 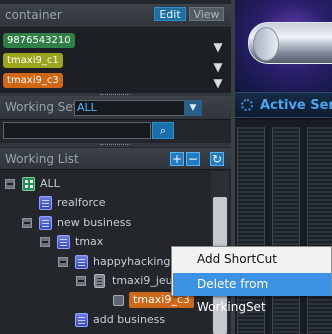 I want to click on container-tag-list: 9876543210 tmaxi9_c1 tmaxi9_c3 ▼ ▼ ▼, so click(x=115, y=61).